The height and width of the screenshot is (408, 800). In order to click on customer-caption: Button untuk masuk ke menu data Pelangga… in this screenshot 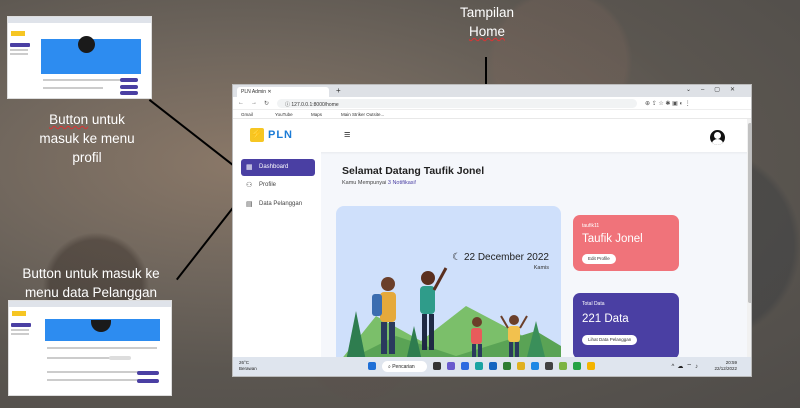, I will do `click(91, 283)`.